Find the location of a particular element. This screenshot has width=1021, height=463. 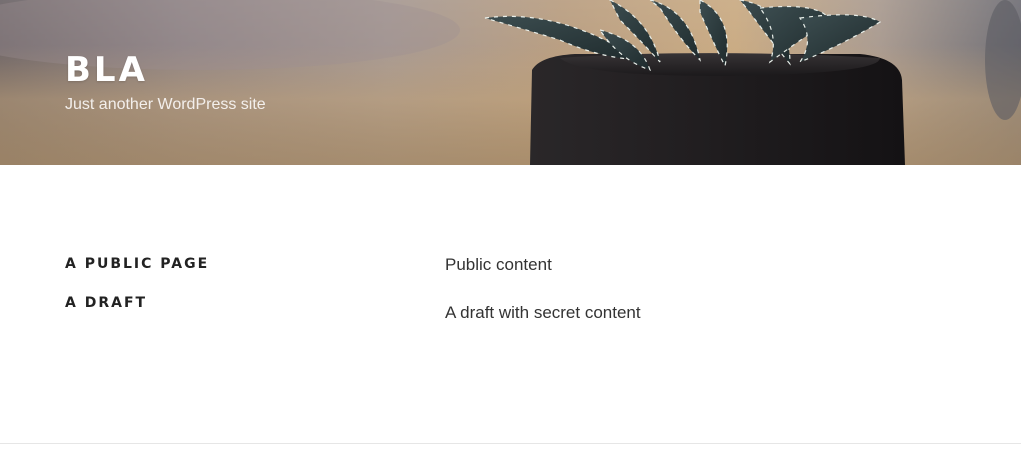

site-title-link: BLA is located at coordinates (106, 70).